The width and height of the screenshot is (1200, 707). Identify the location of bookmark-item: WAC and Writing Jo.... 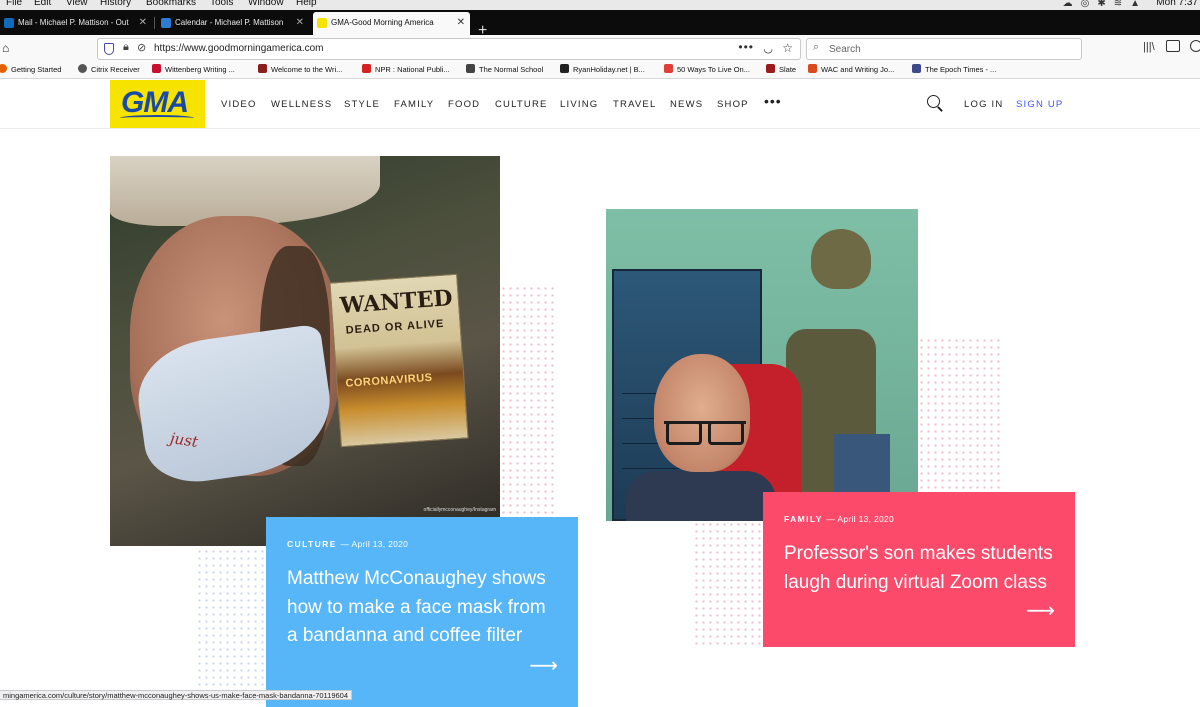
(851, 70).